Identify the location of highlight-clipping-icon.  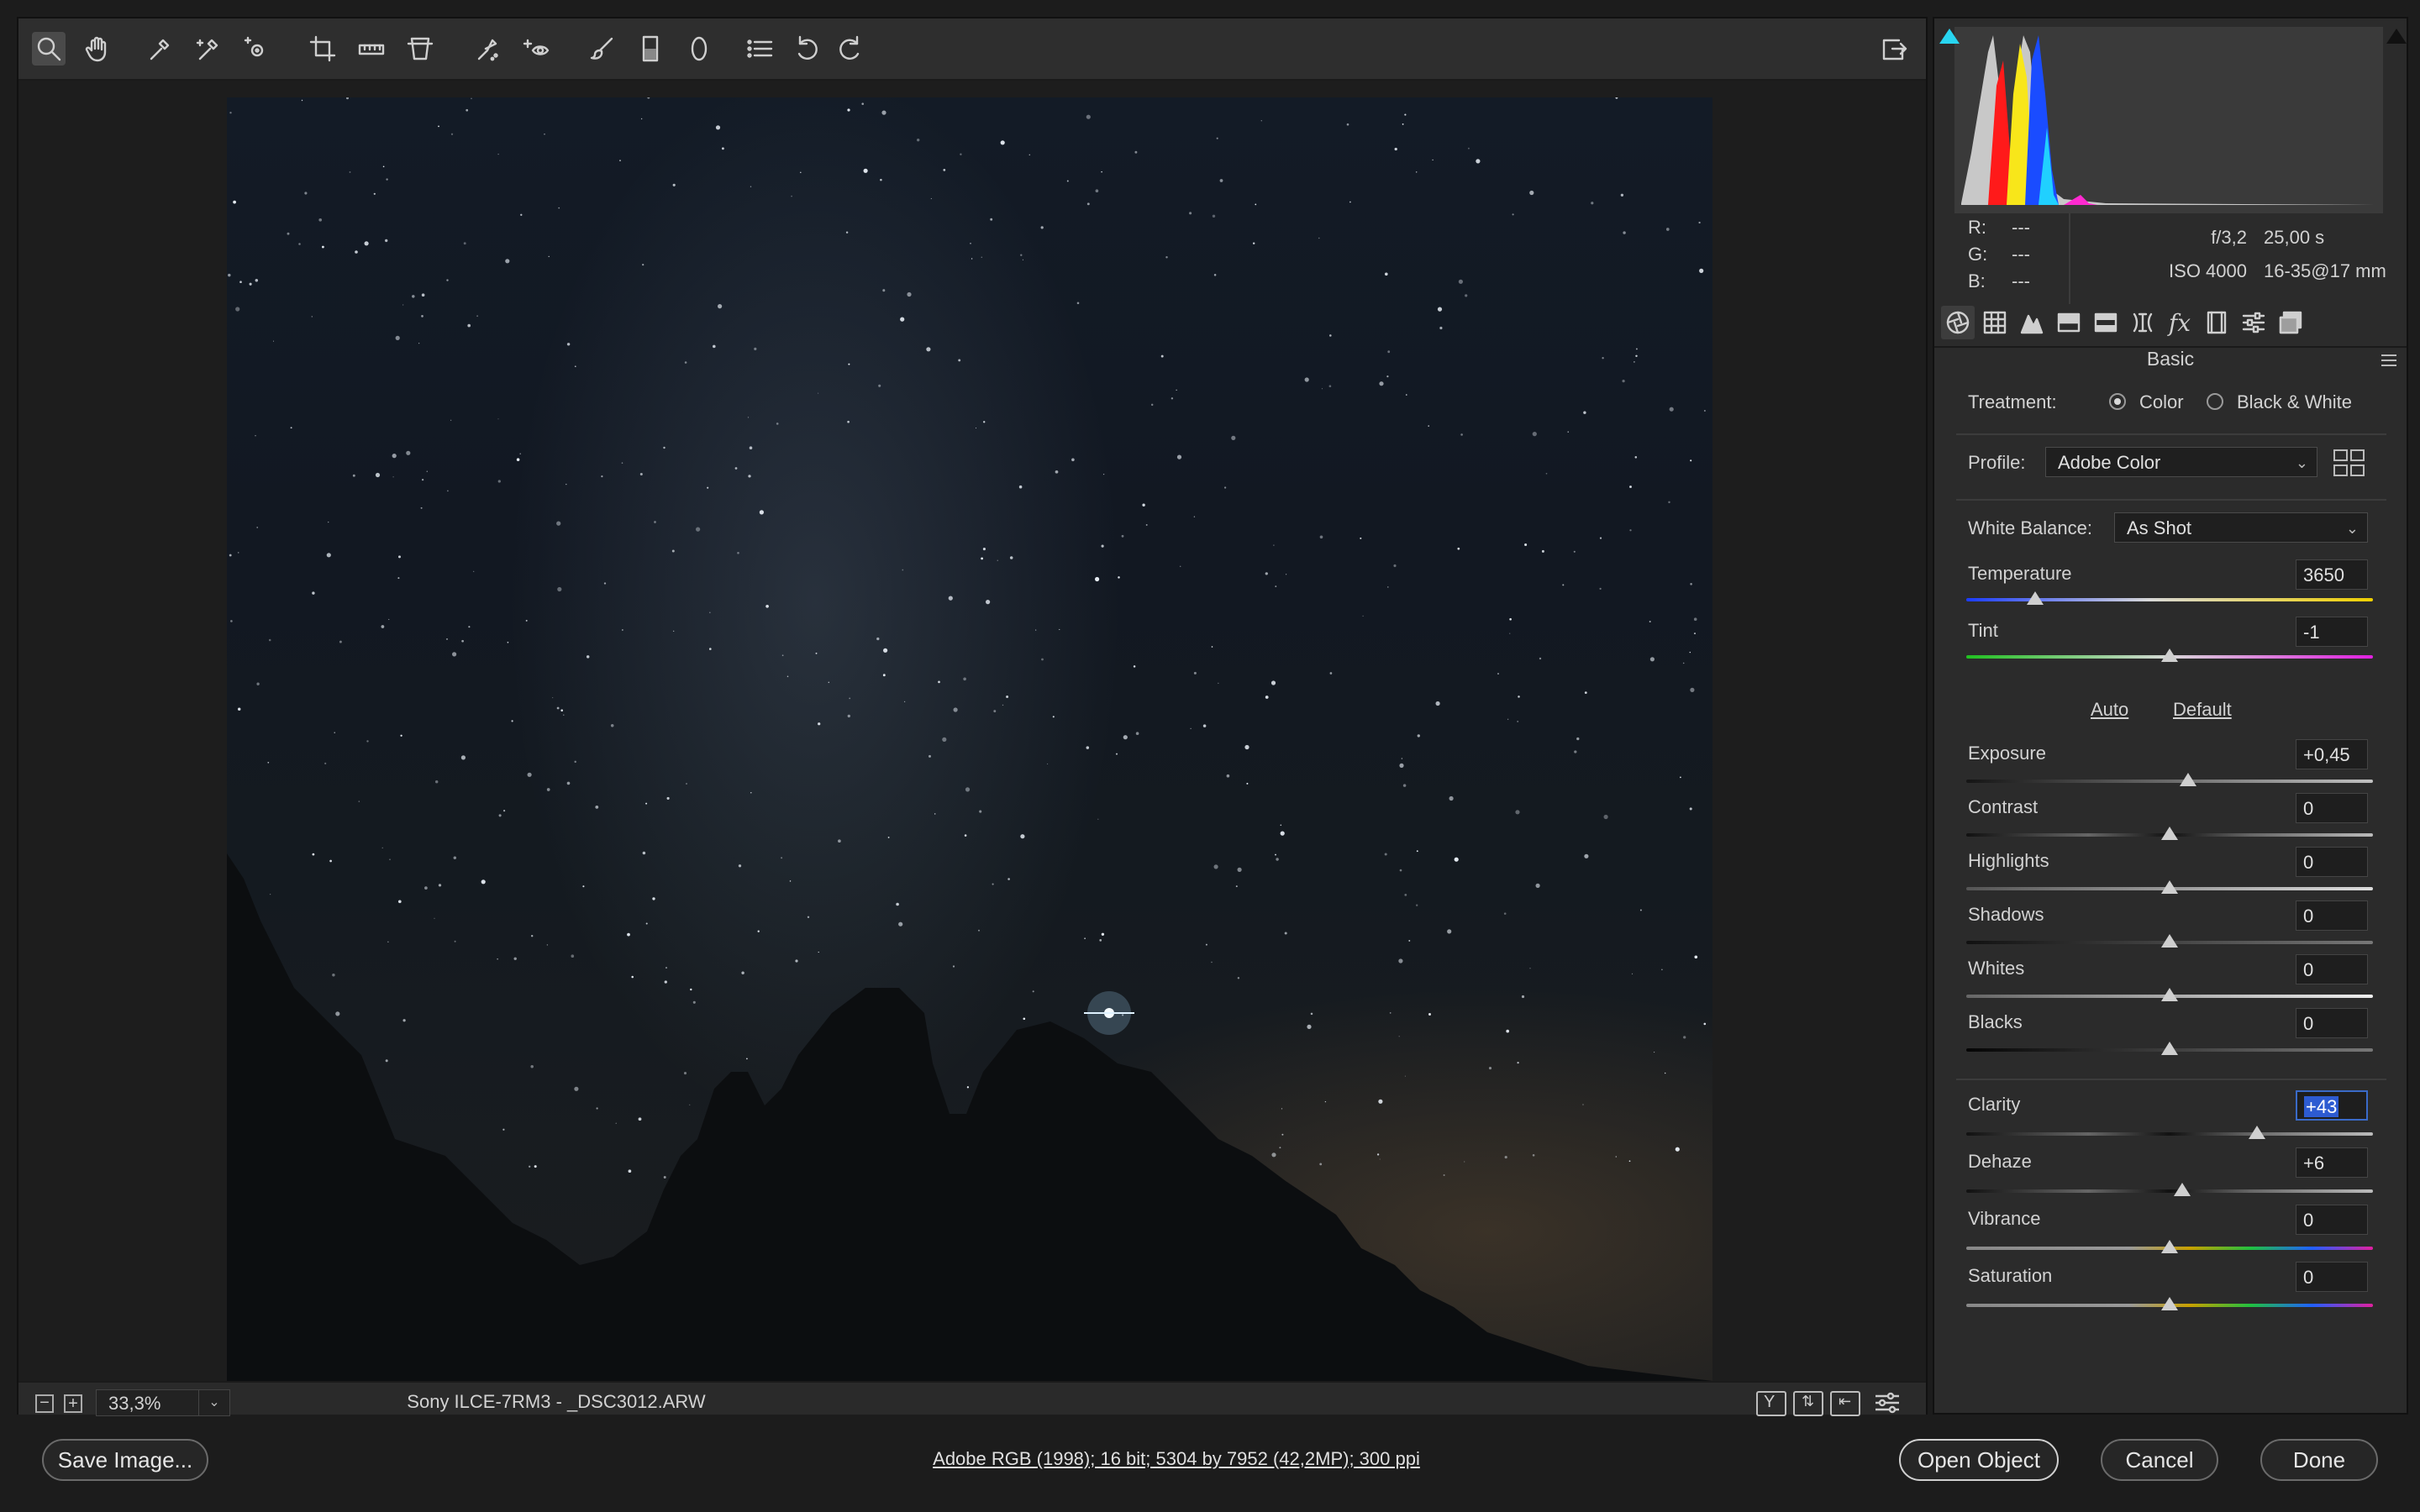
(2396, 36).